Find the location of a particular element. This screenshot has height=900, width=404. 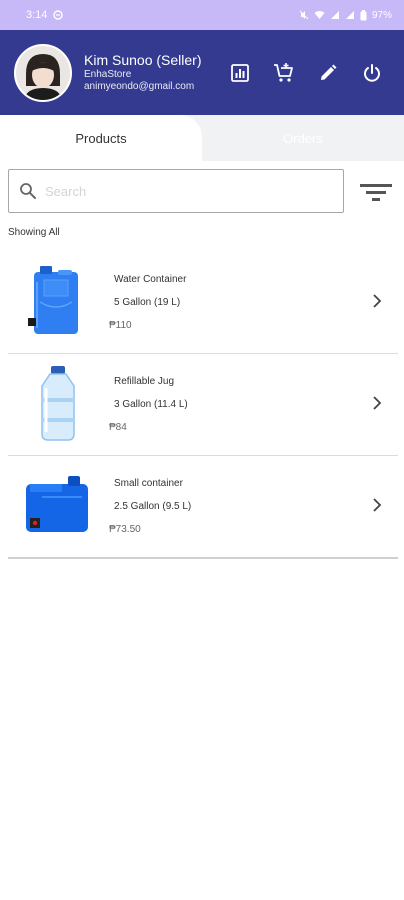

cart-icon is located at coordinates (283, 72).